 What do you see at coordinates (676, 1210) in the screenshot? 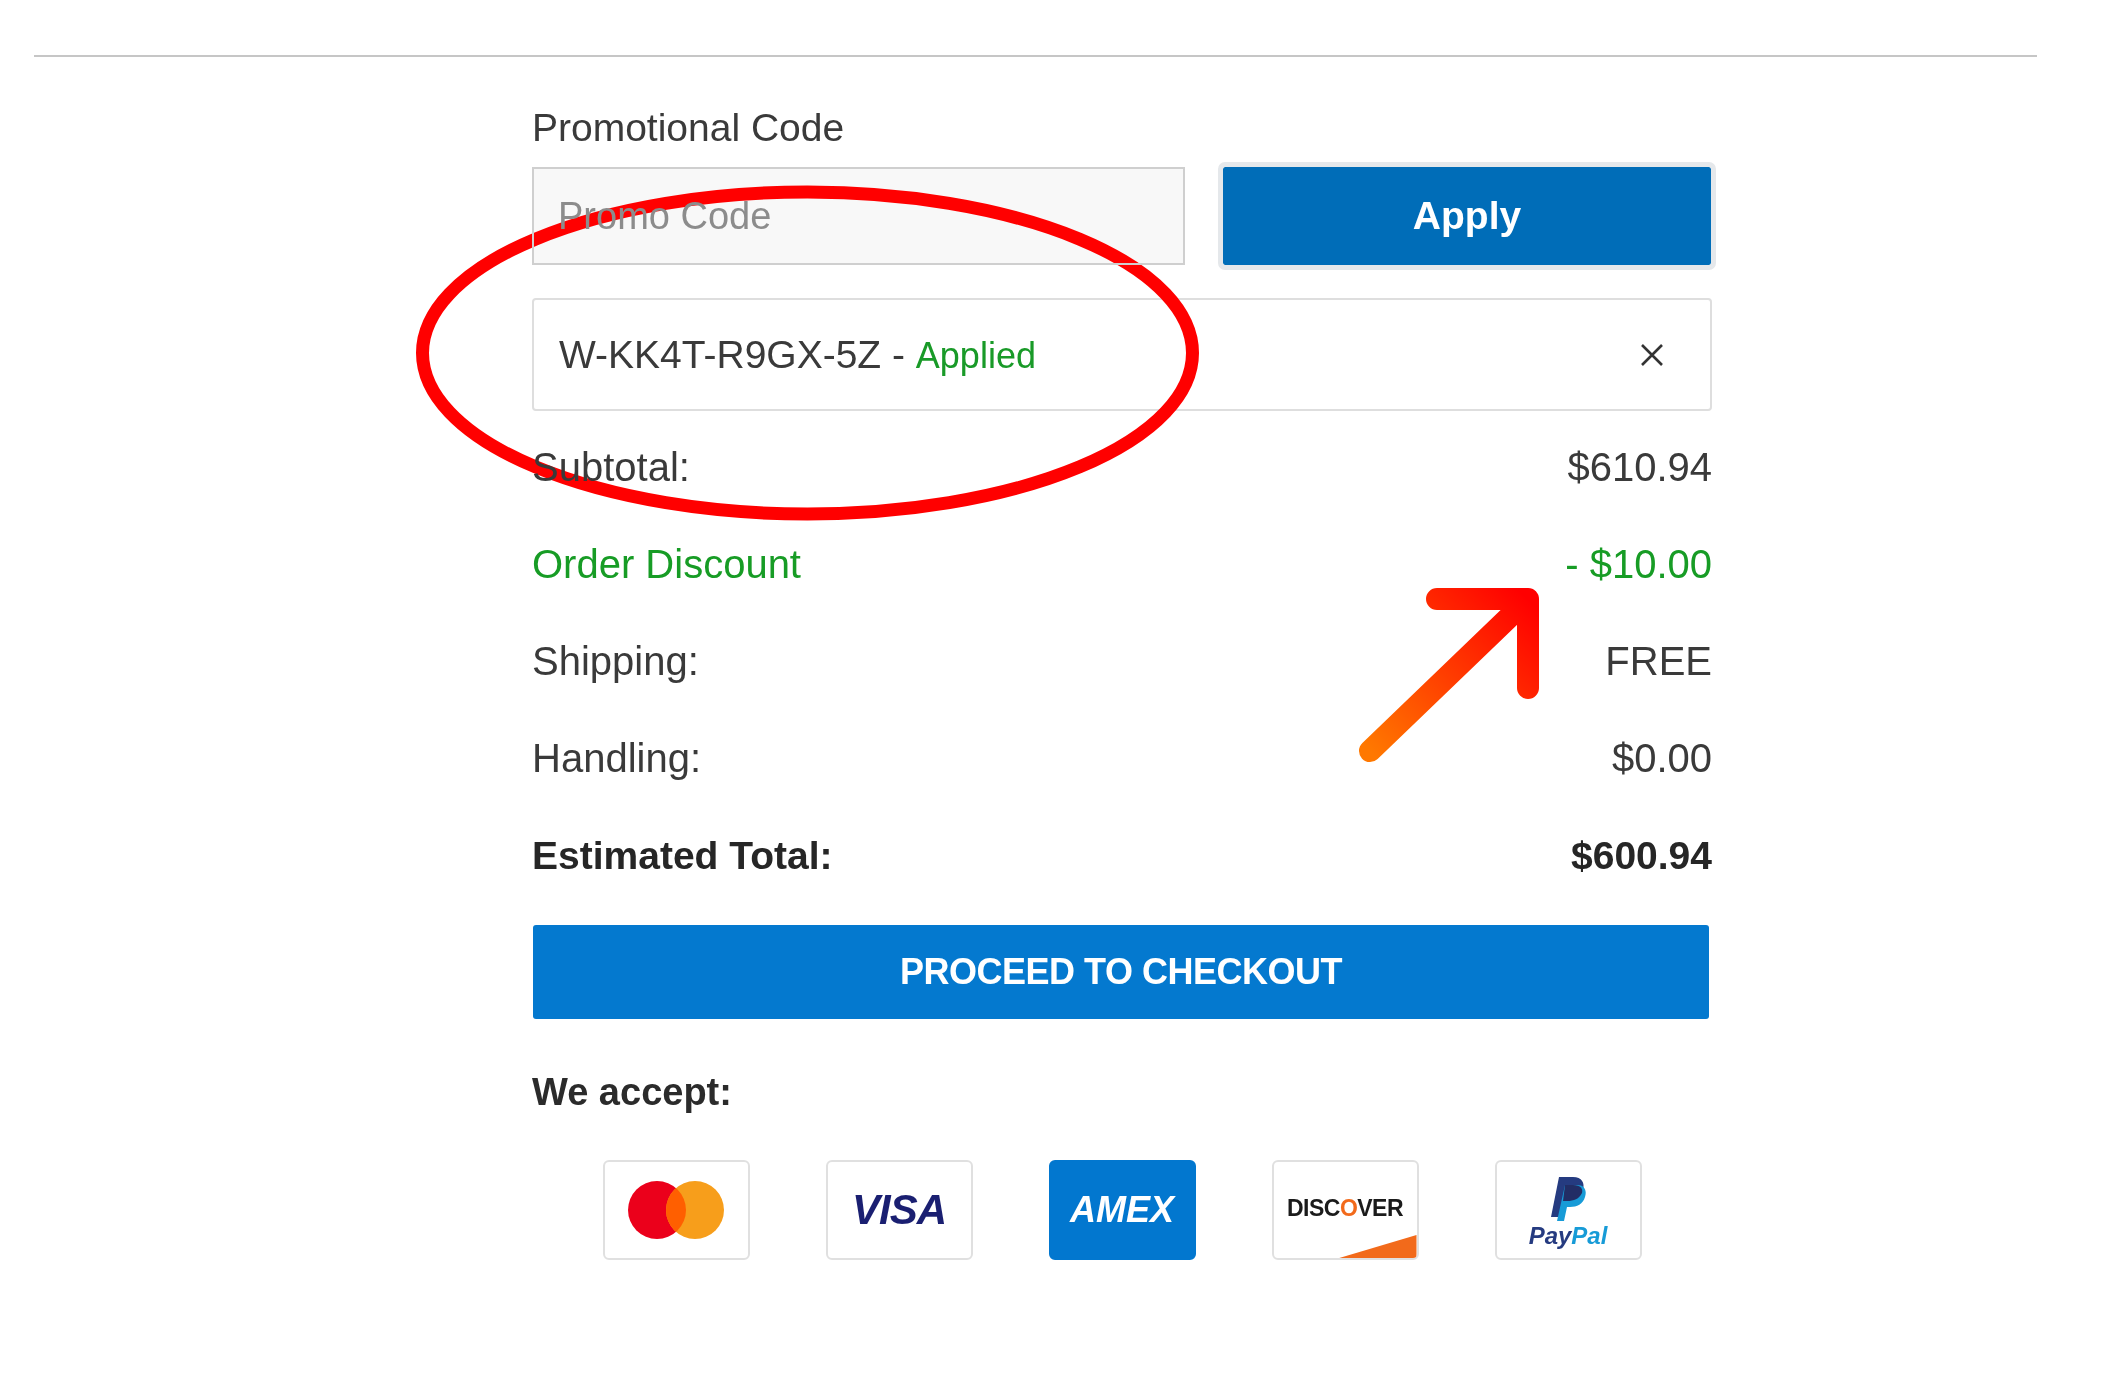
I see `overlapping-circles-icon` at bounding box center [676, 1210].